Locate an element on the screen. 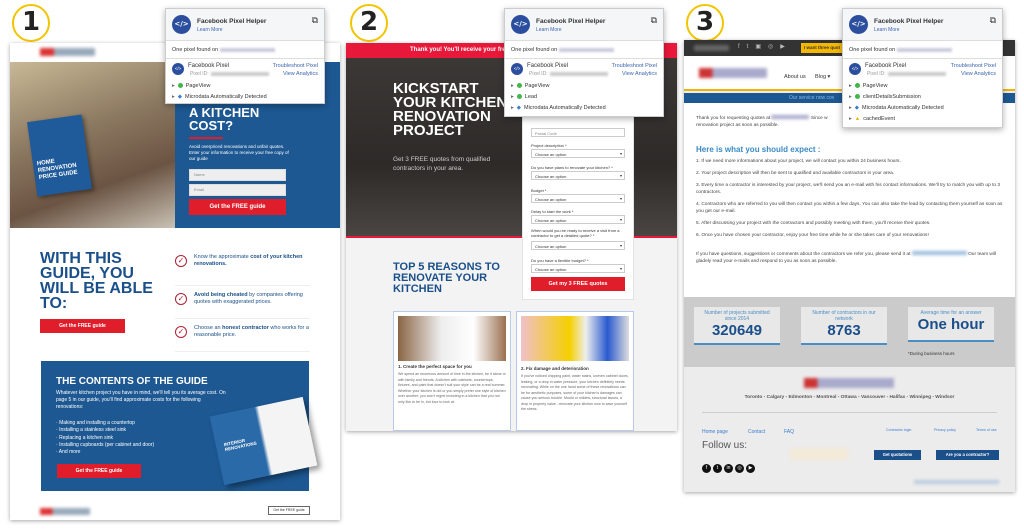 This screenshot has width=1024, height=530. visit-select: Choose an option is located at coordinates (578, 245).